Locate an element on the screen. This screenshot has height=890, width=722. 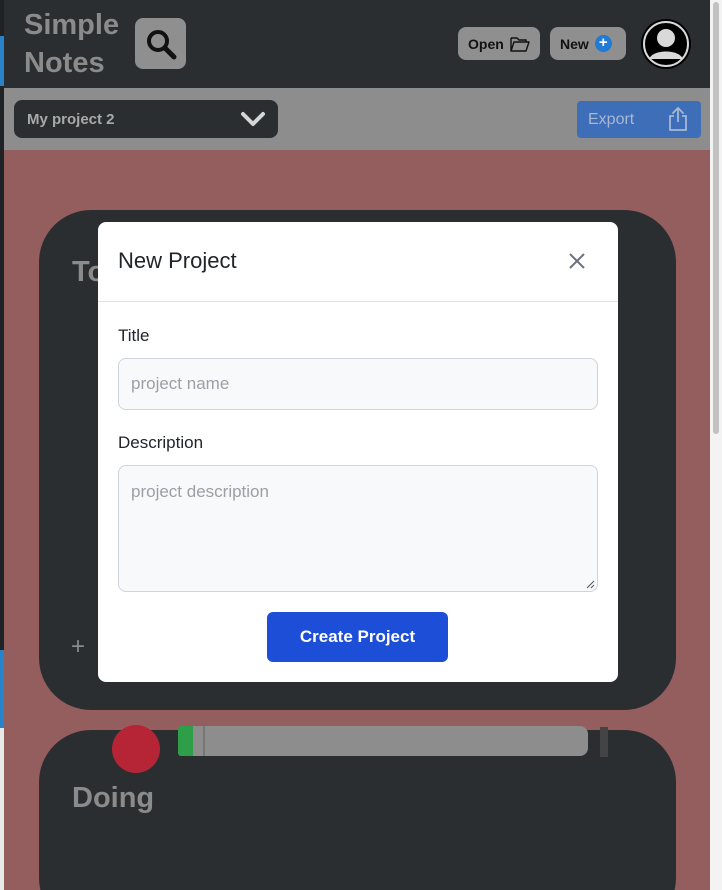
create-project-button: Create Project is located at coordinates (357, 637).